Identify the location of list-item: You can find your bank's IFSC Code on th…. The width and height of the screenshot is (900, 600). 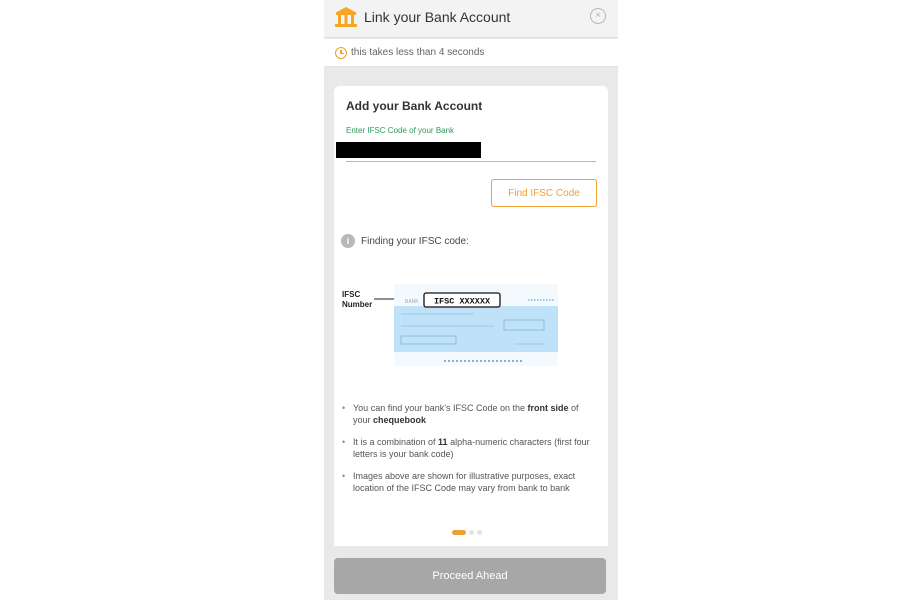
(470, 414).